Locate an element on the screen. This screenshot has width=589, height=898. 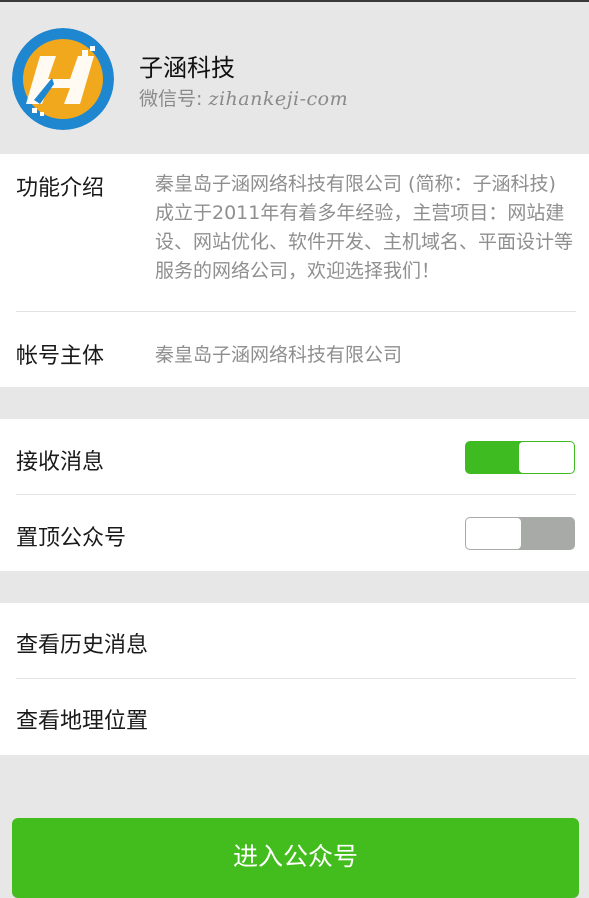
receive-messages-toggle is located at coordinates (520, 457).